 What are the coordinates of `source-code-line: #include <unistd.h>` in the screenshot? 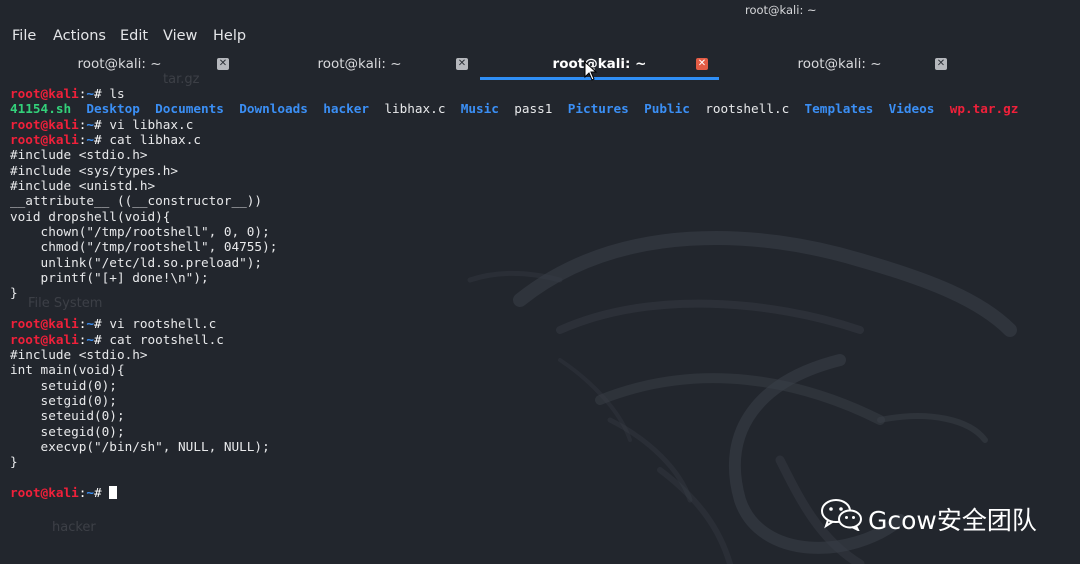 It's located at (83, 186).